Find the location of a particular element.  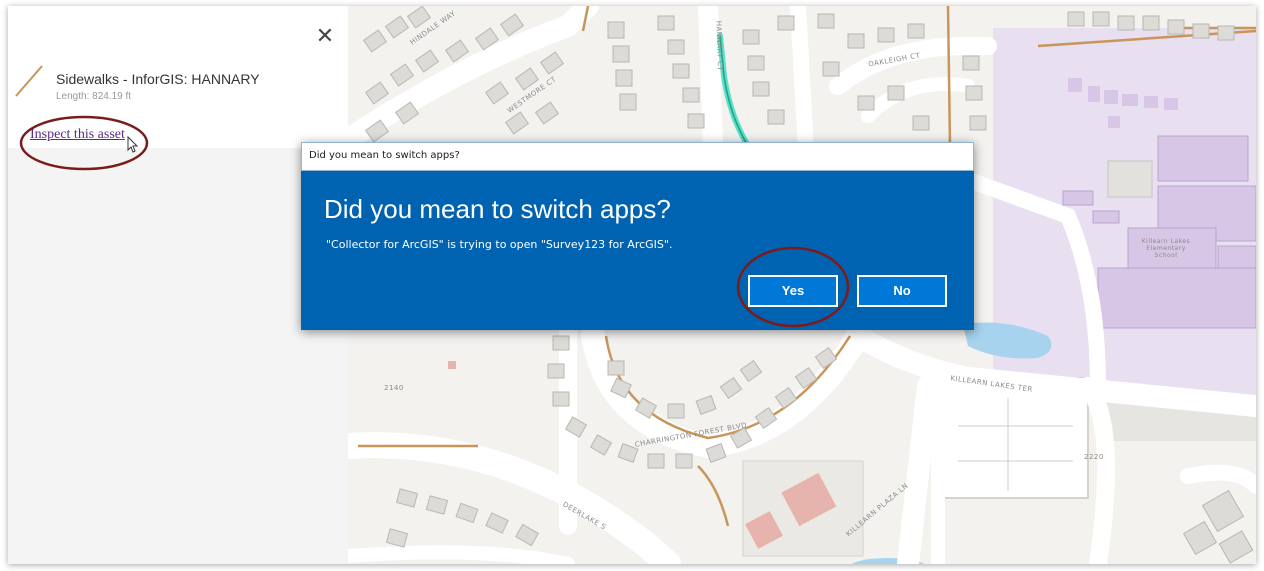

school-label: Killearn Lakes Elementary School is located at coordinates (1166, 248).